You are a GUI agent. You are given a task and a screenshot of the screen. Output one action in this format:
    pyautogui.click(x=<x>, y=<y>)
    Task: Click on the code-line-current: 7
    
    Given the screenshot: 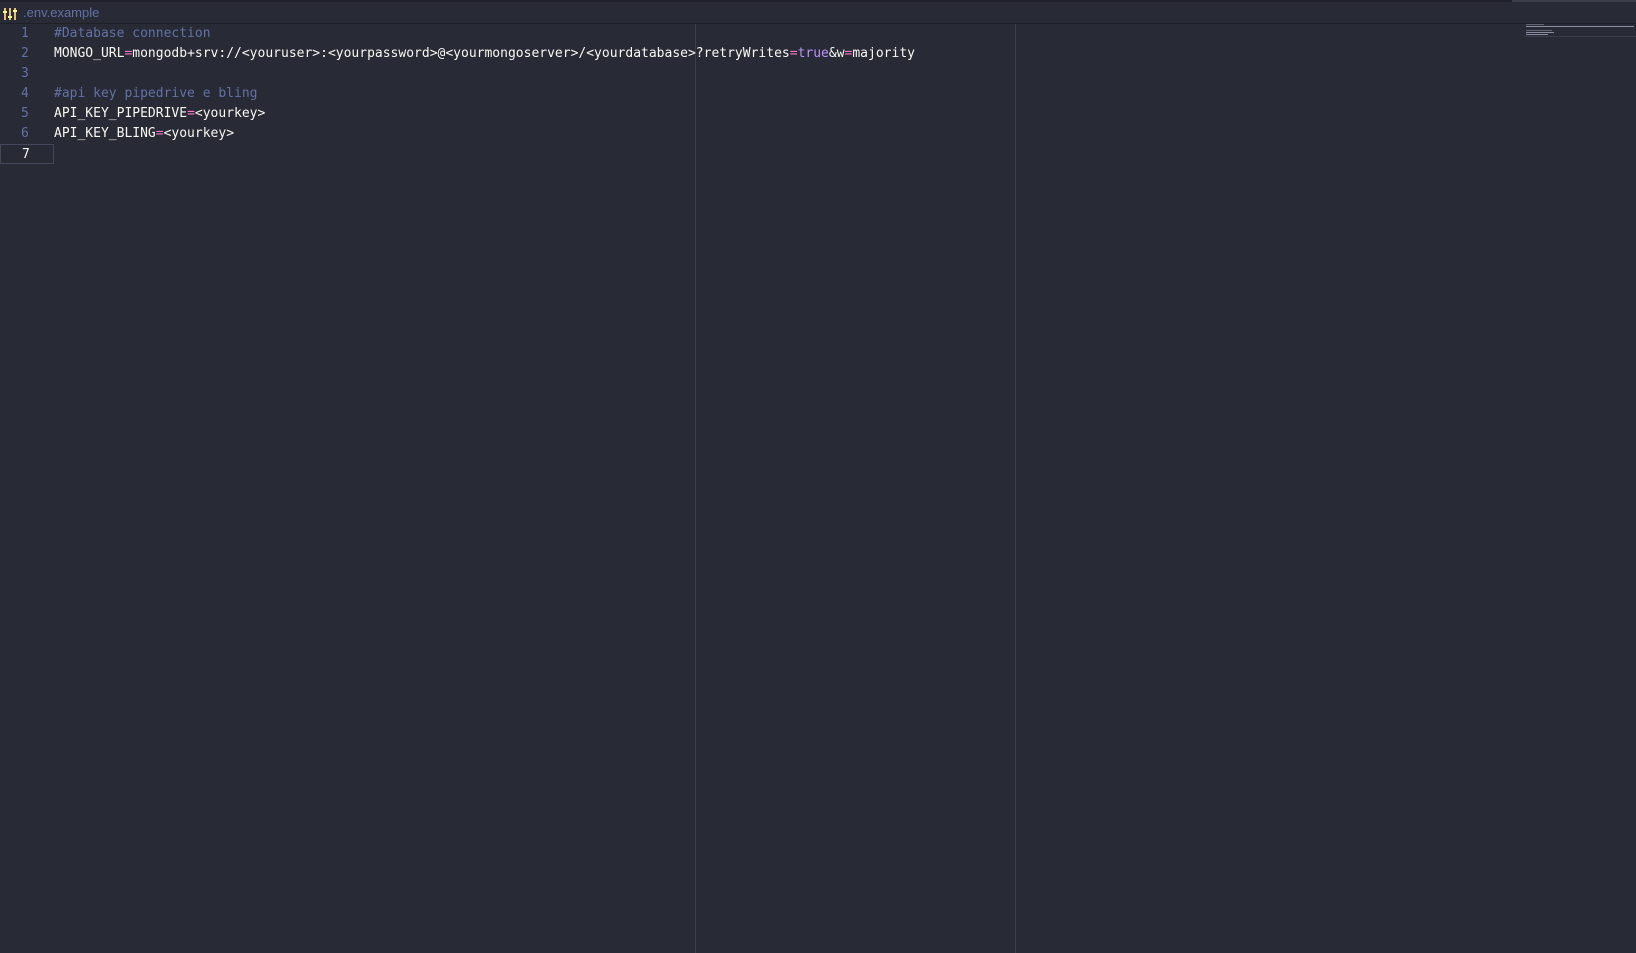 What is the action you would take?
    pyautogui.click(x=750, y=154)
    